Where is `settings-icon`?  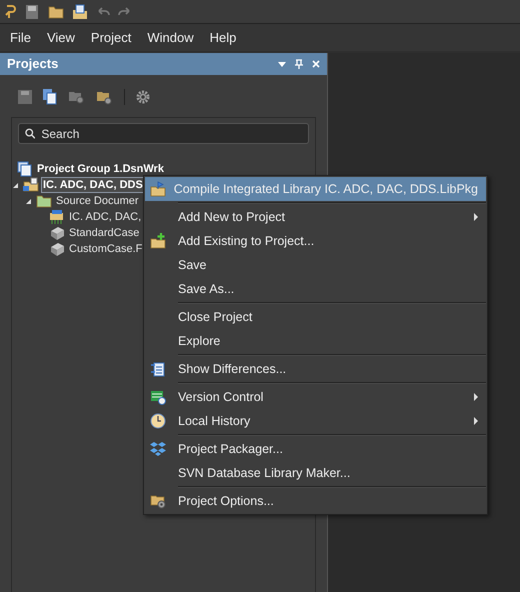
settings-icon is located at coordinates (143, 97).